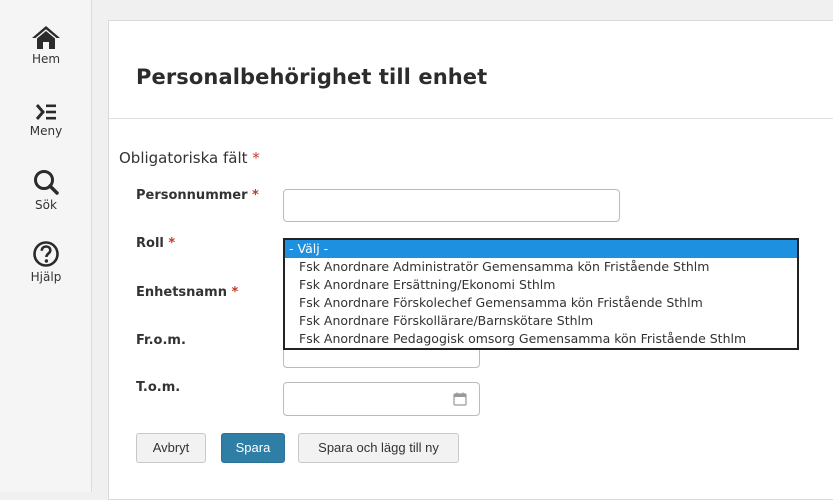 This screenshot has width=833, height=500. I want to click on roll-label: Roll *, so click(155, 243).